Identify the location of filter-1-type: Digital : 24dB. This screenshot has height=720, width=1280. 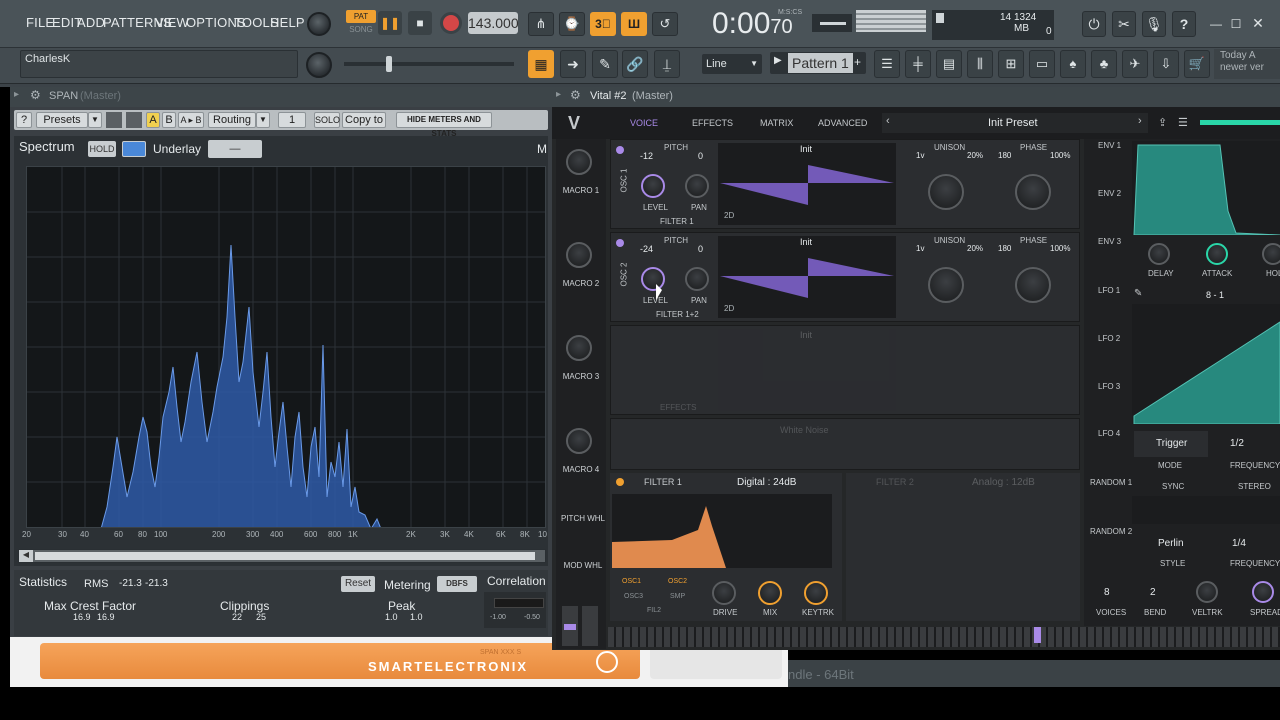
(766, 482).